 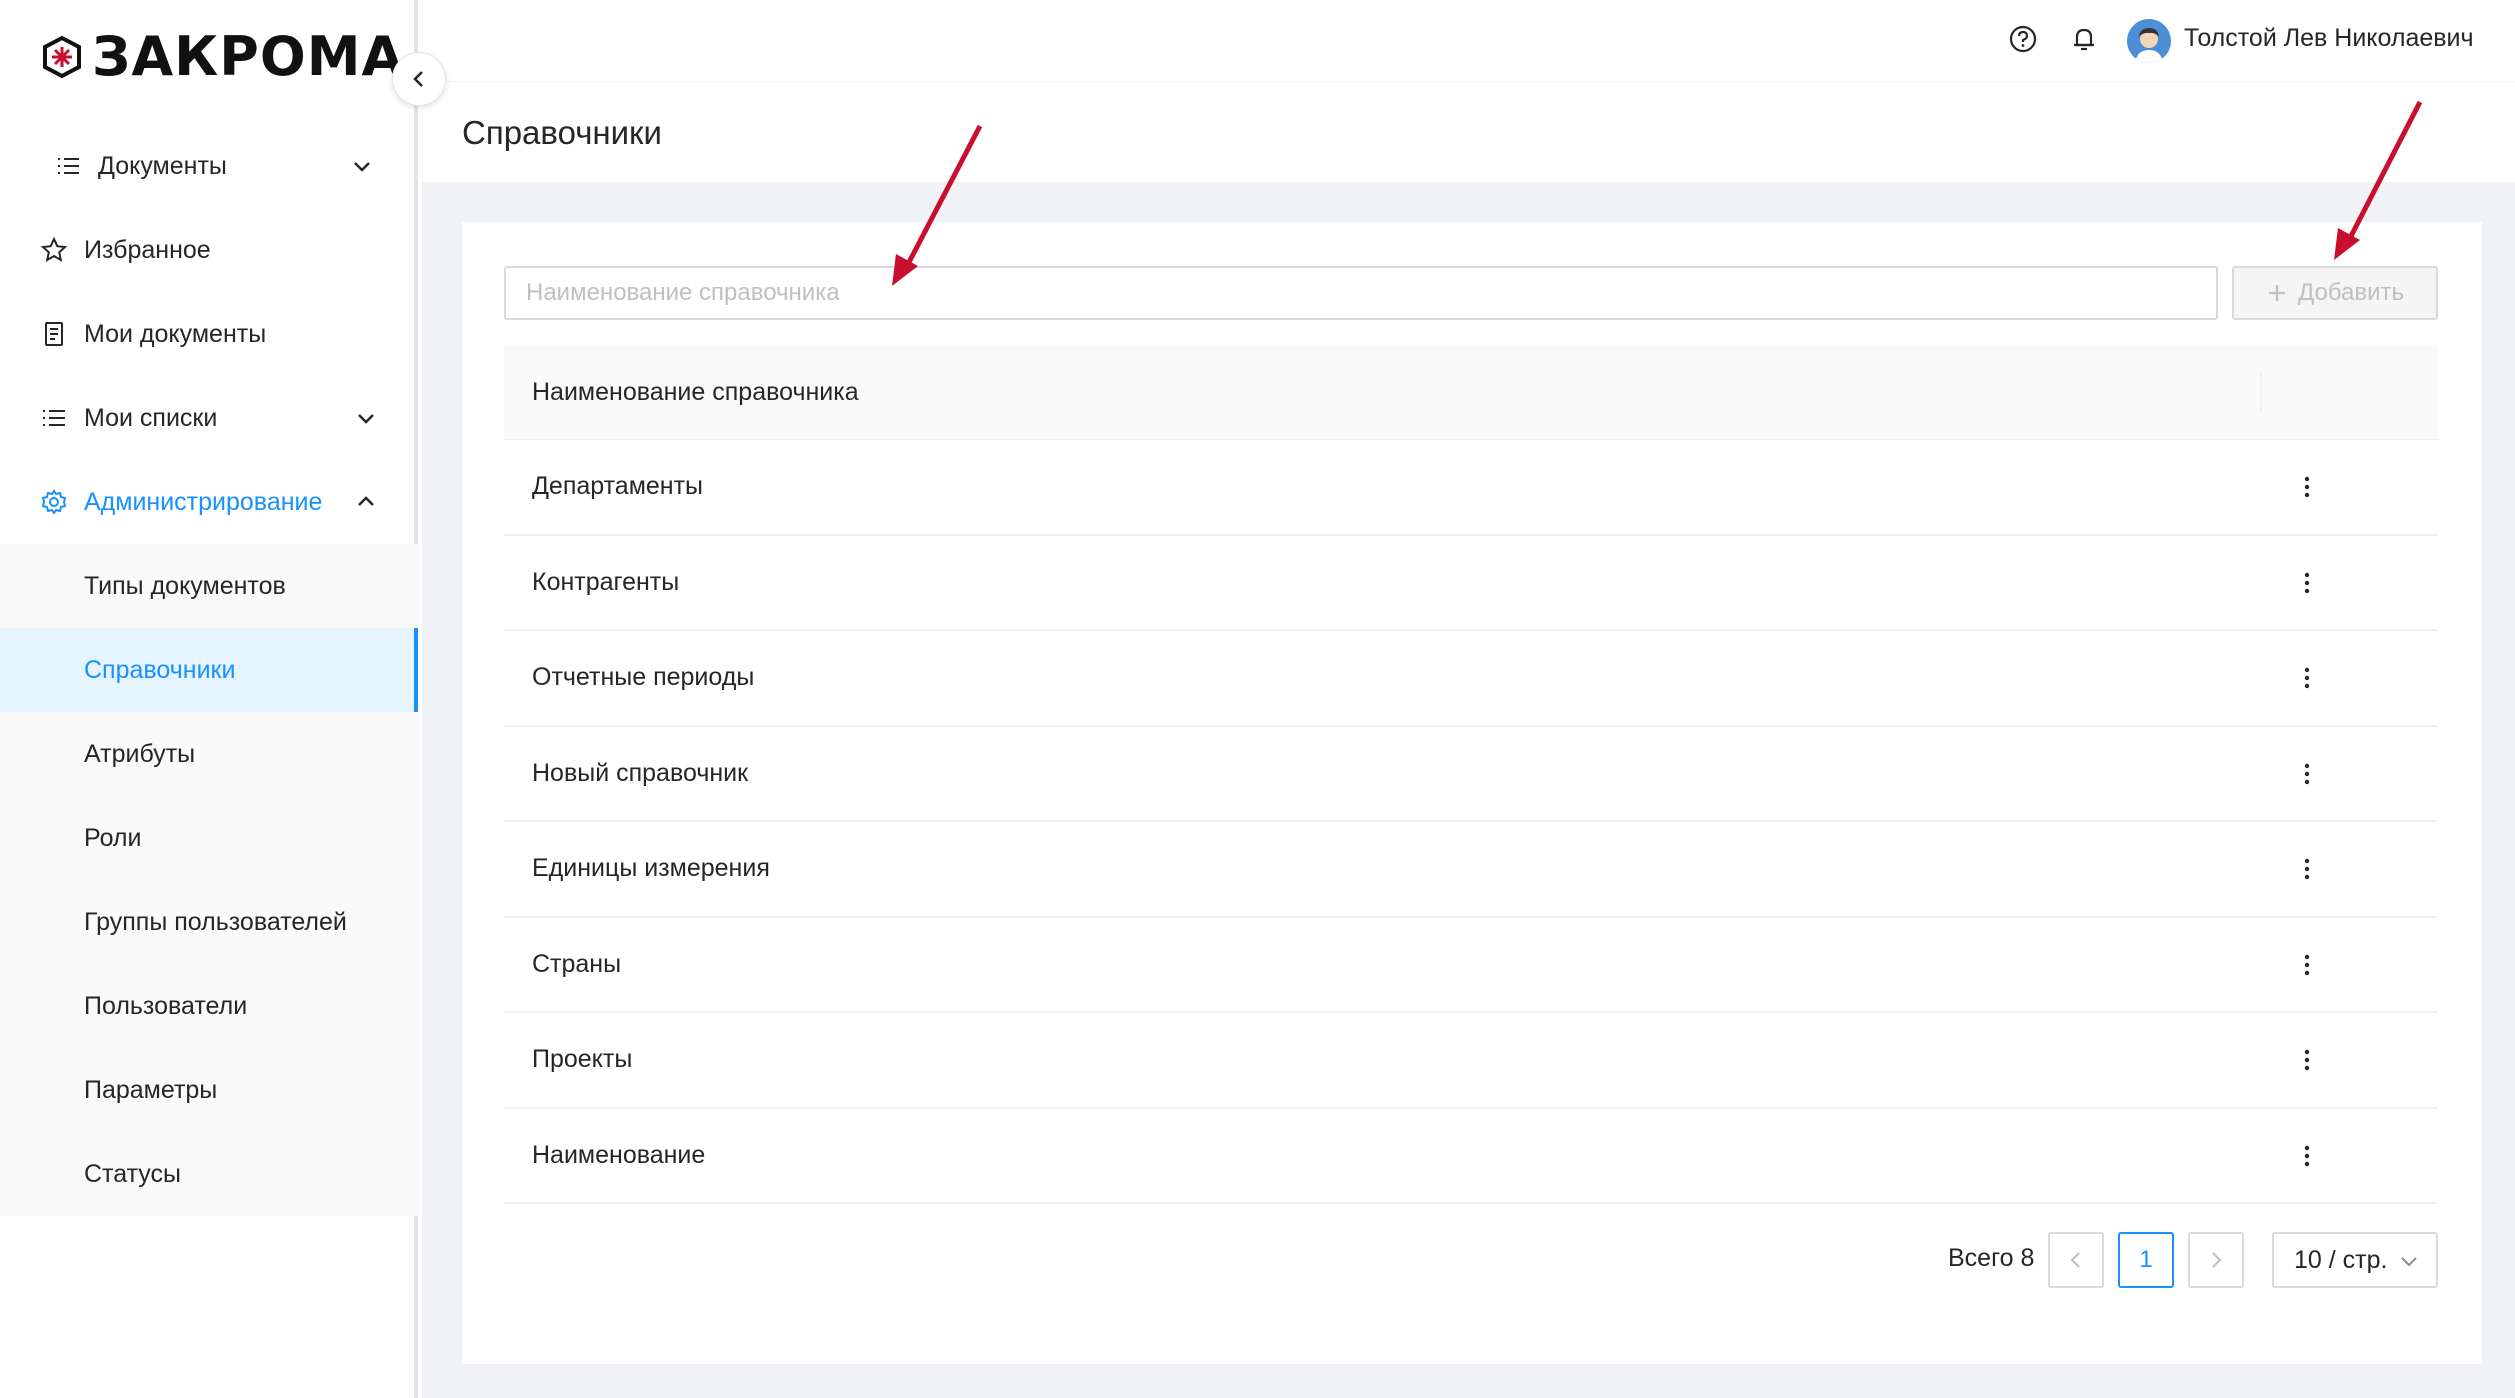 What do you see at coordinates (54, 249) in the screenshot?
I see `star-icon` at bounding box center [54, 249].